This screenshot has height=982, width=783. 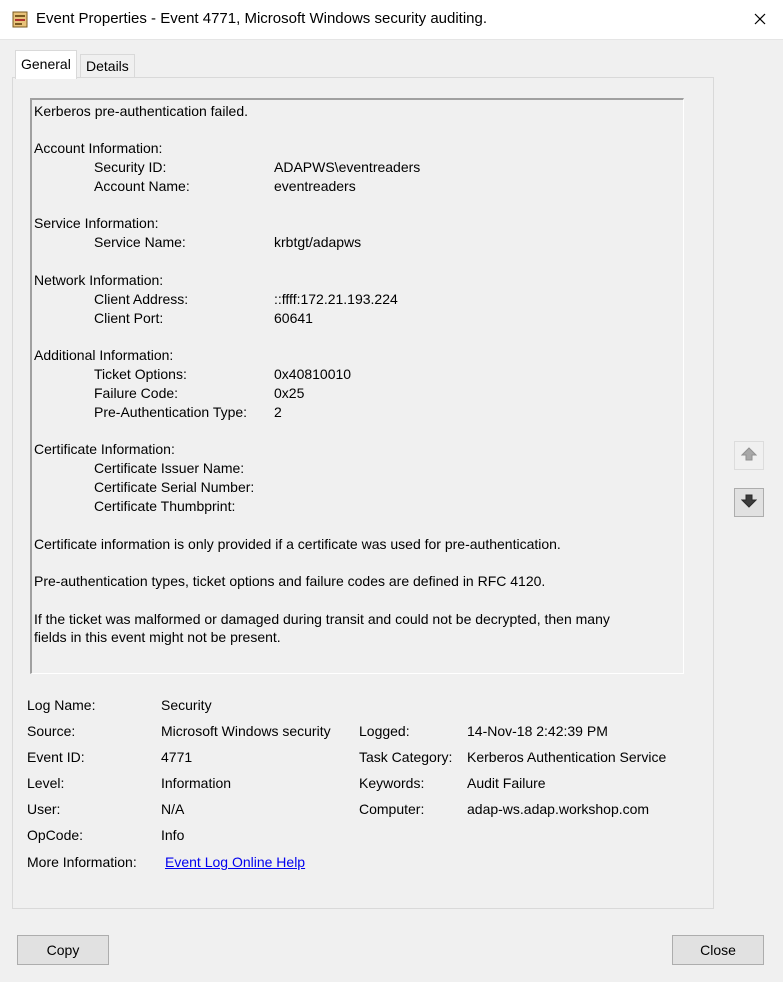 I want to click on arrow-down-icon, so click(x=749, y=502).